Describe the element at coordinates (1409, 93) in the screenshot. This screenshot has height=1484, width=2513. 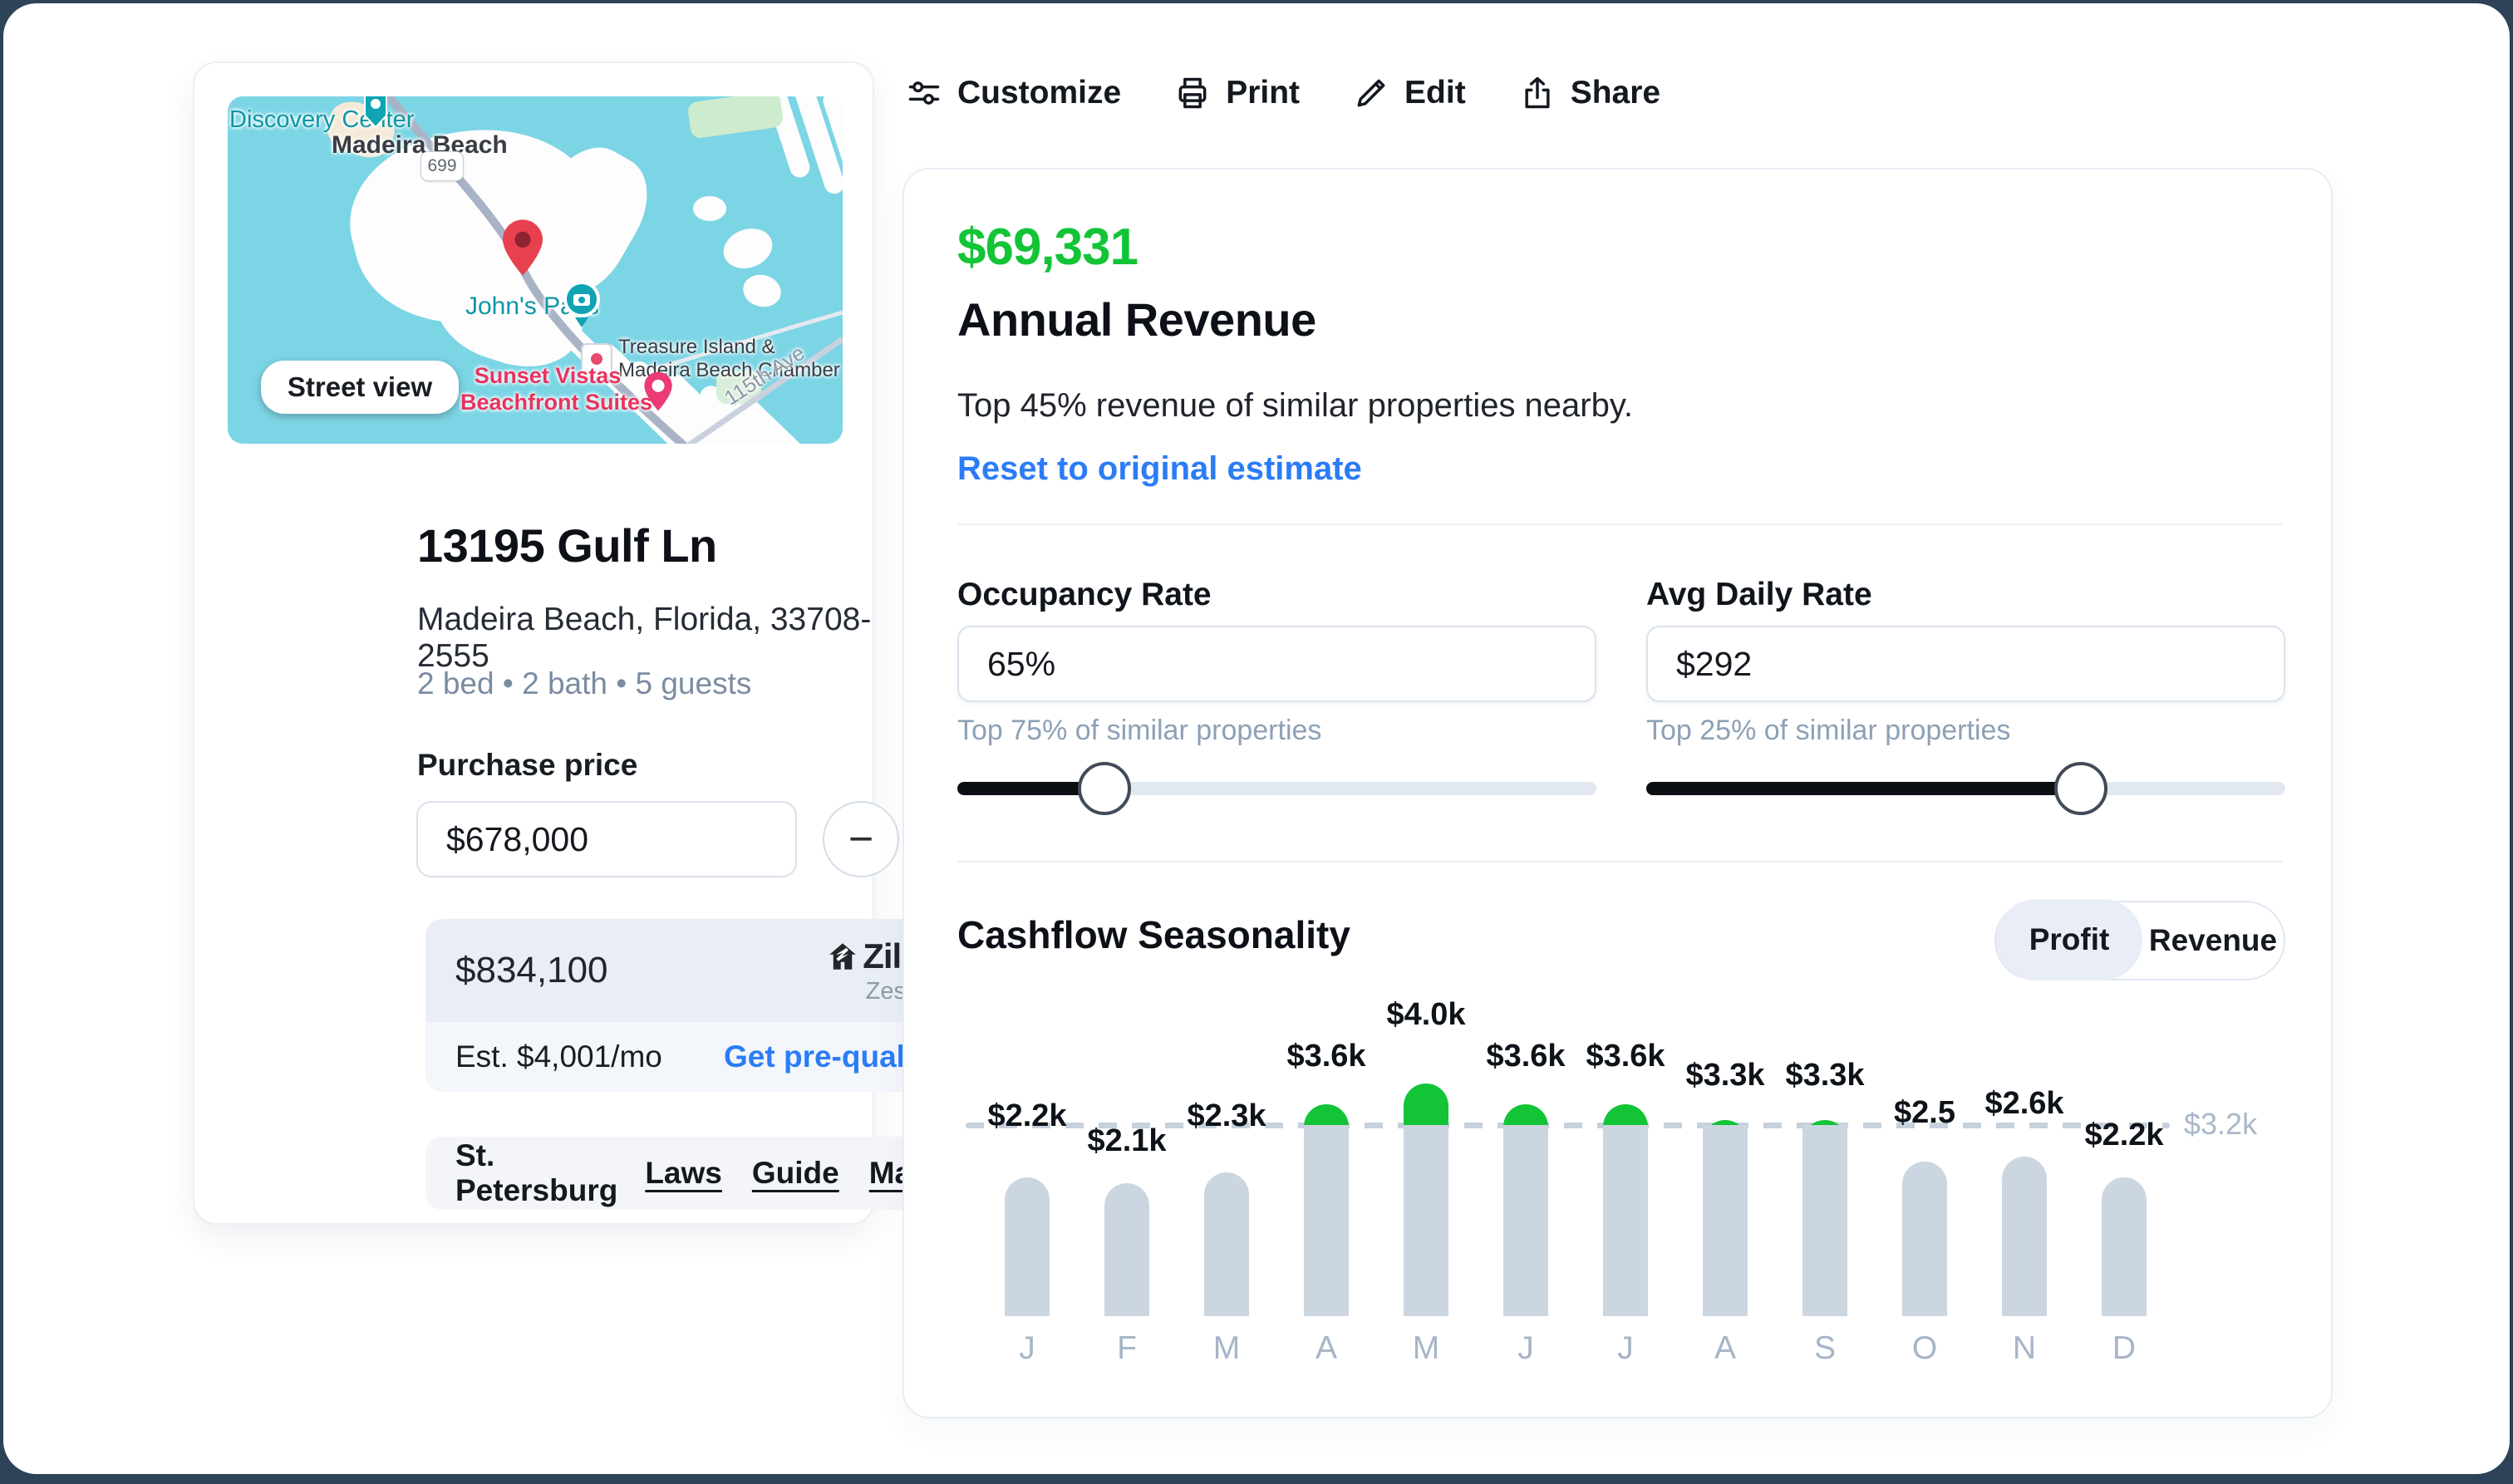
I see `edit-button: Edit` at that location.